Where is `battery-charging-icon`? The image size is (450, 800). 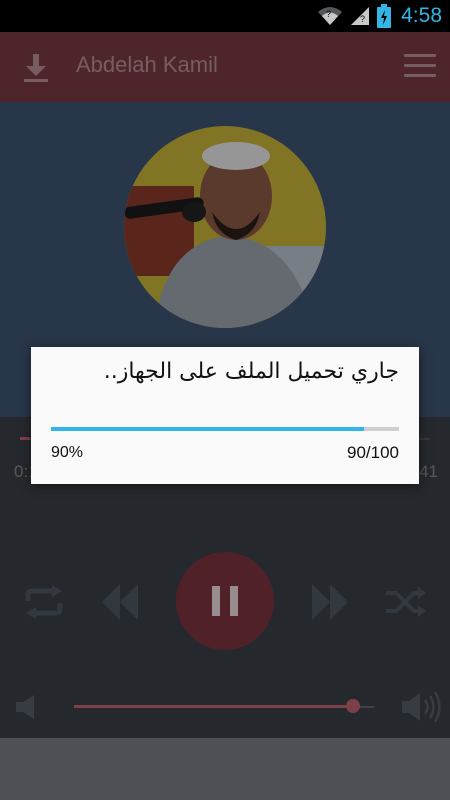 battery-charging-icon is located at coordinates (384, 16).